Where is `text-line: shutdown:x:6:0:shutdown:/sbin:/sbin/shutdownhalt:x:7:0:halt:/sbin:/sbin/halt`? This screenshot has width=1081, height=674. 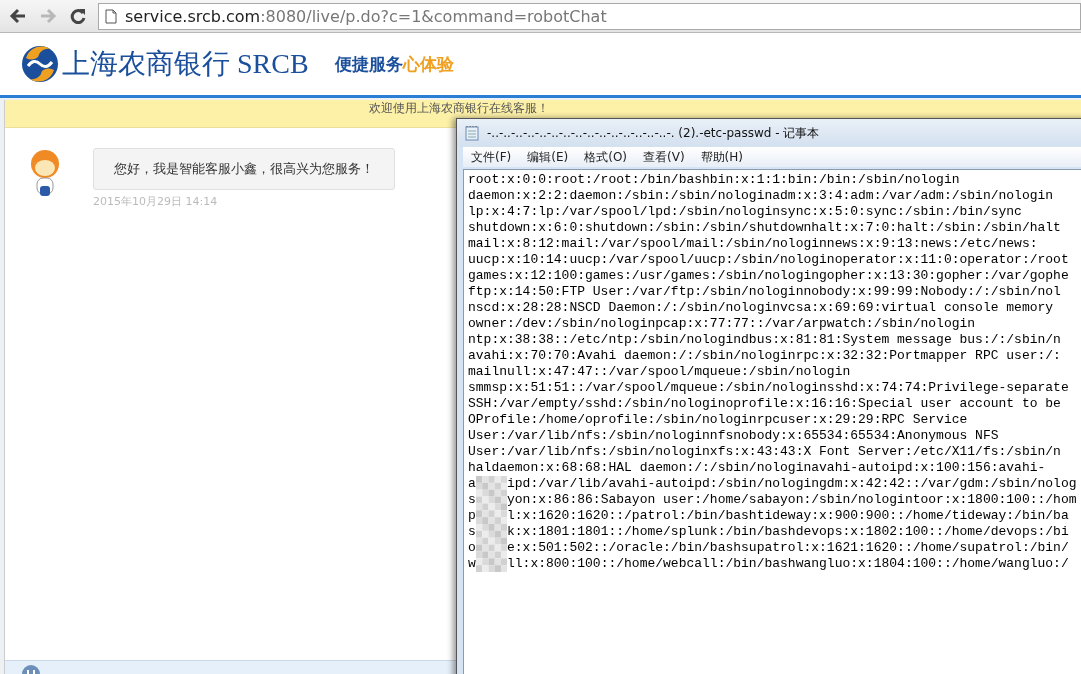
text-line: shutdown:x:6:0:shutdown:/sbin:/sbin/shutdownhalt:x:7:0:halt:/sbin:/sbin/halt is located at coordinates (764, 228).